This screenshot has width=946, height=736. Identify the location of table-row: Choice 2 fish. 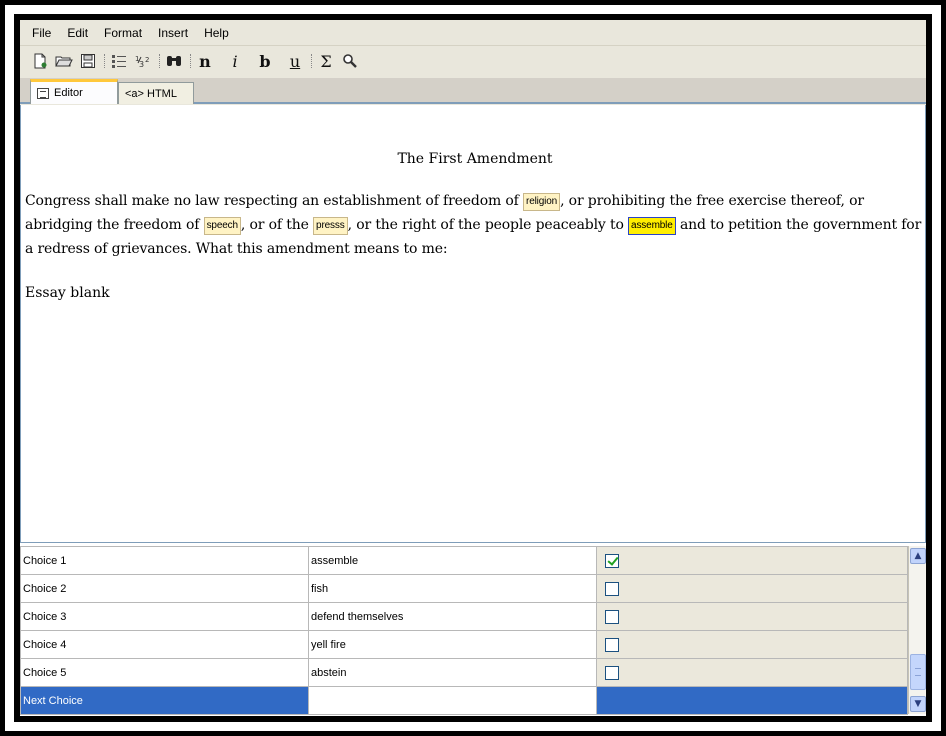
(464, 588).